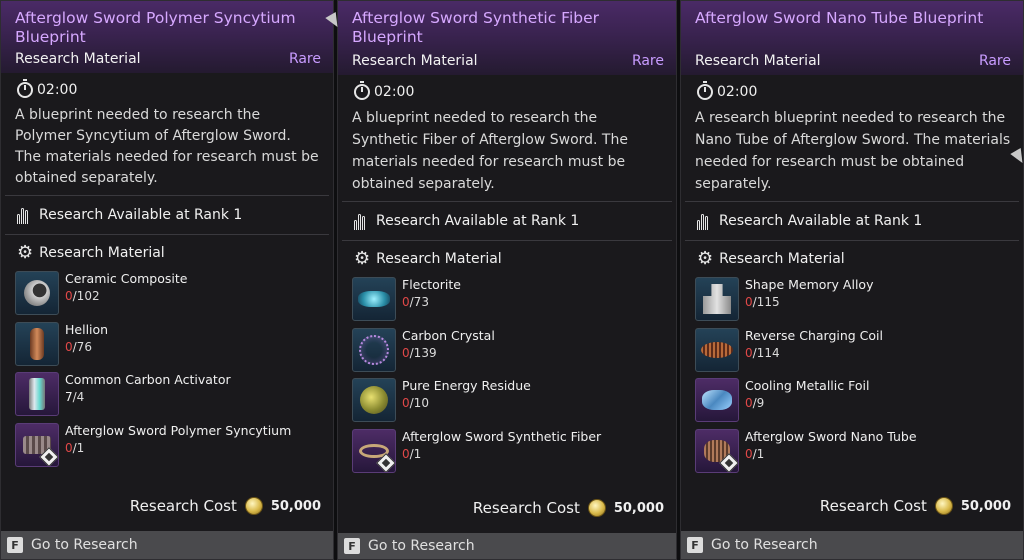 The height and width of the screenshot is (560, 1024). I want to click on material-name: Afterglow Sword Nano Tube, so click(831, 436).